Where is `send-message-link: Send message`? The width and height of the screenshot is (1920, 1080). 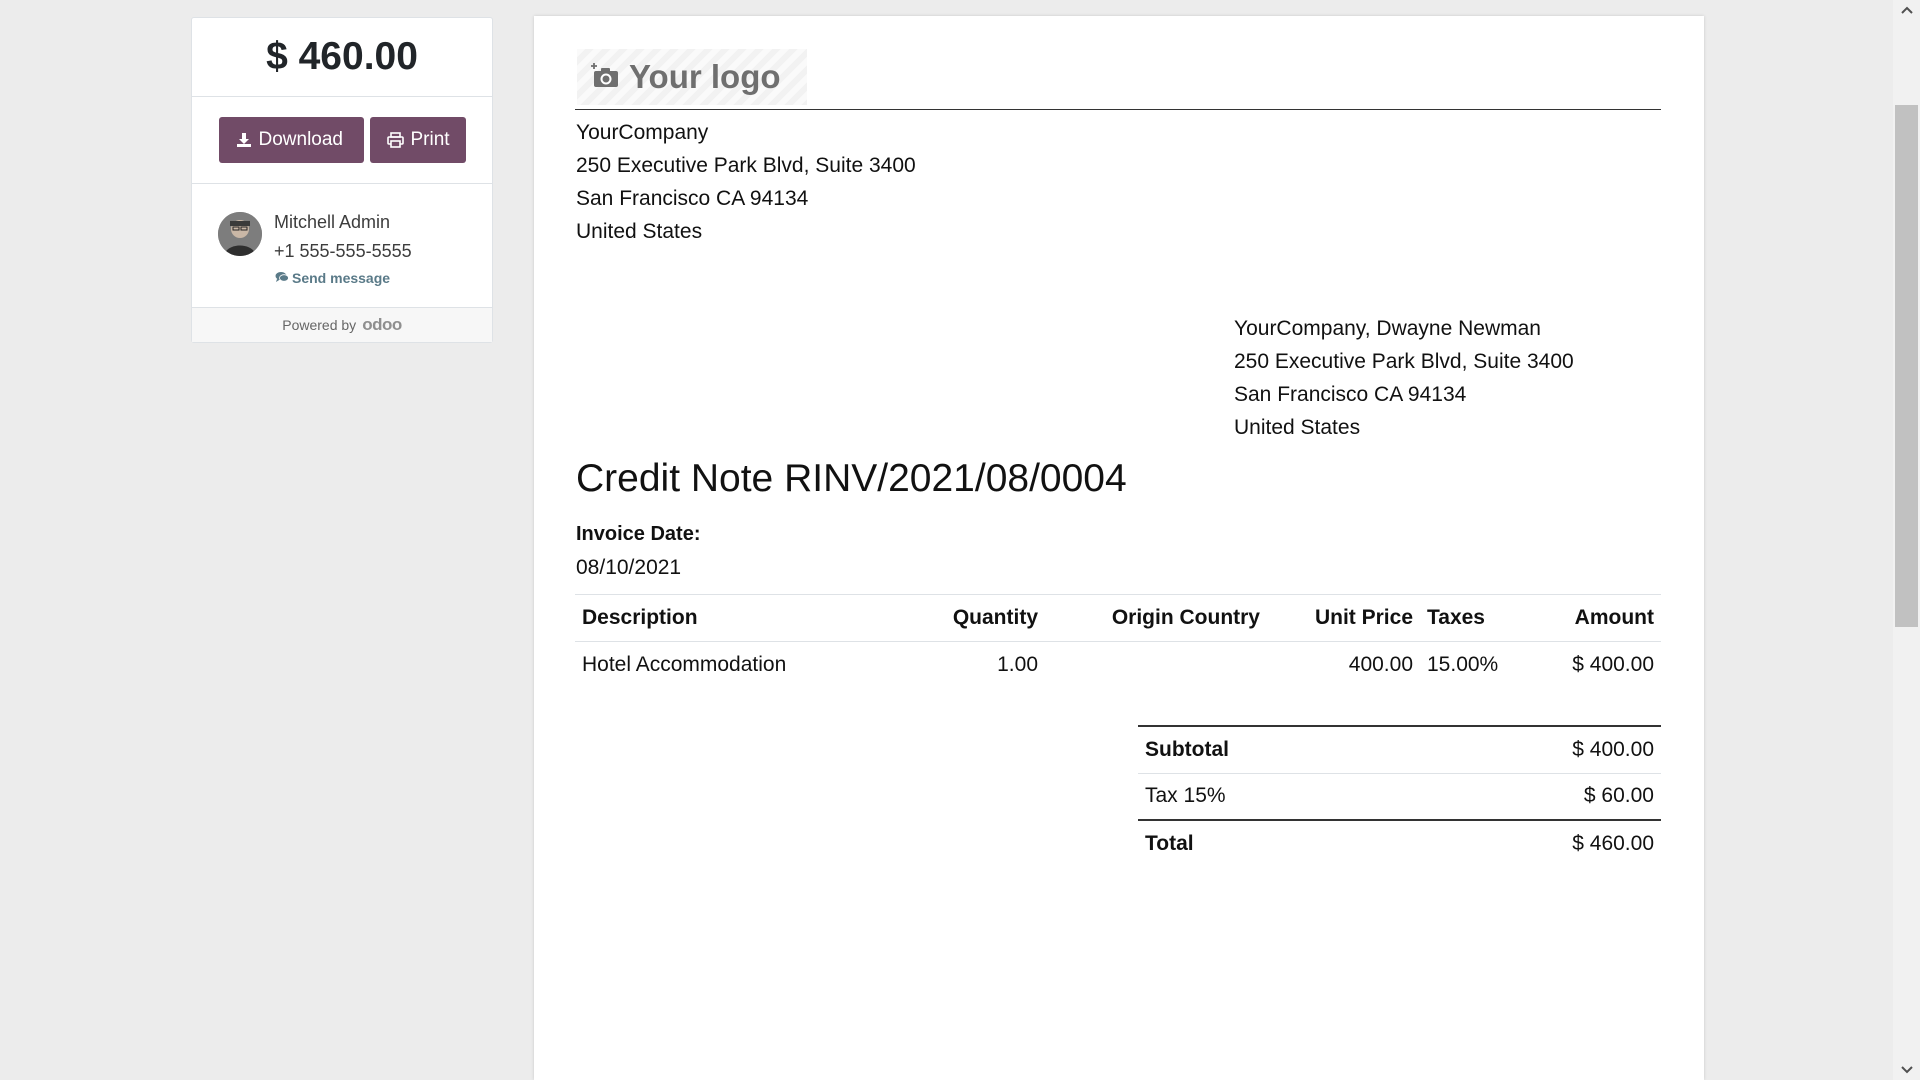 send-message-link: Send message is located at coordinates (332, 278).